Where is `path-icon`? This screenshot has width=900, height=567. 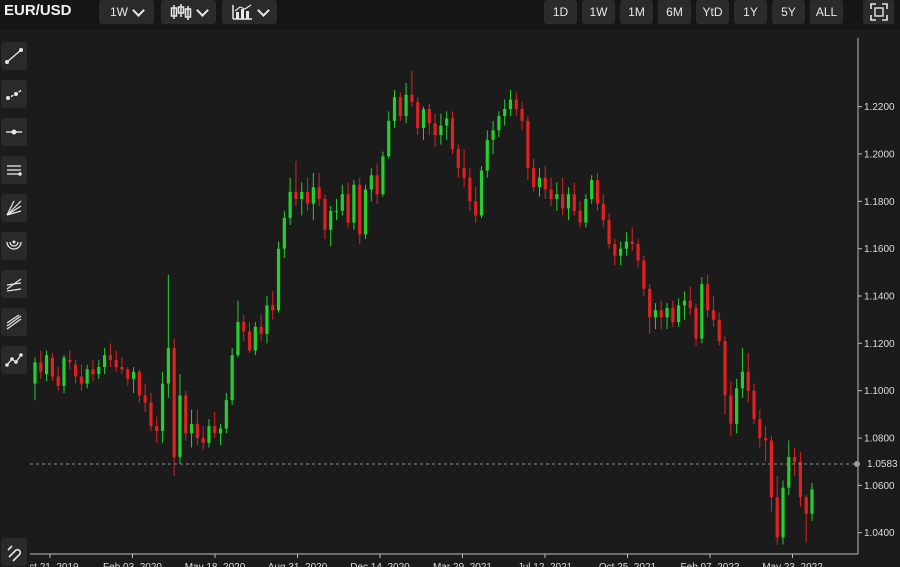
path-icon is located at coordinates (14, 360).